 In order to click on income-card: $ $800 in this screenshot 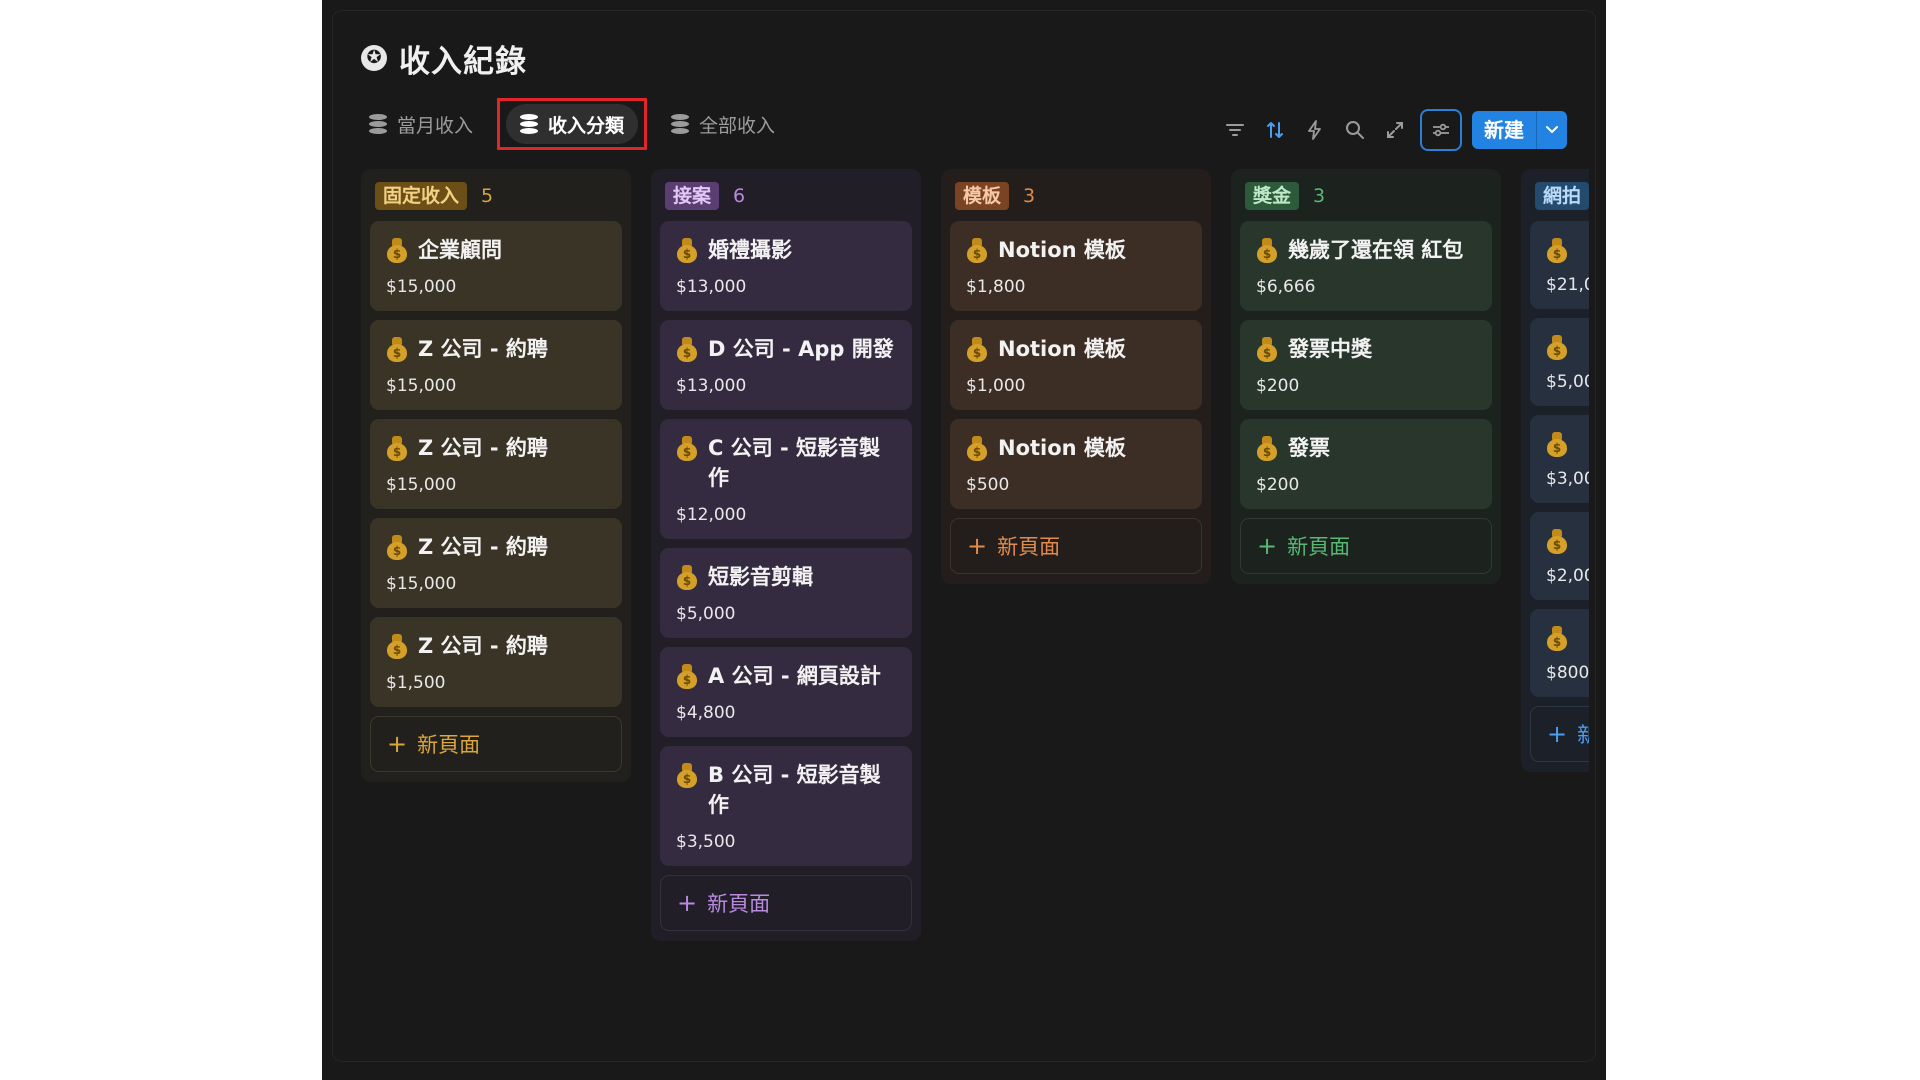, I will do `click(1559, 653)`.